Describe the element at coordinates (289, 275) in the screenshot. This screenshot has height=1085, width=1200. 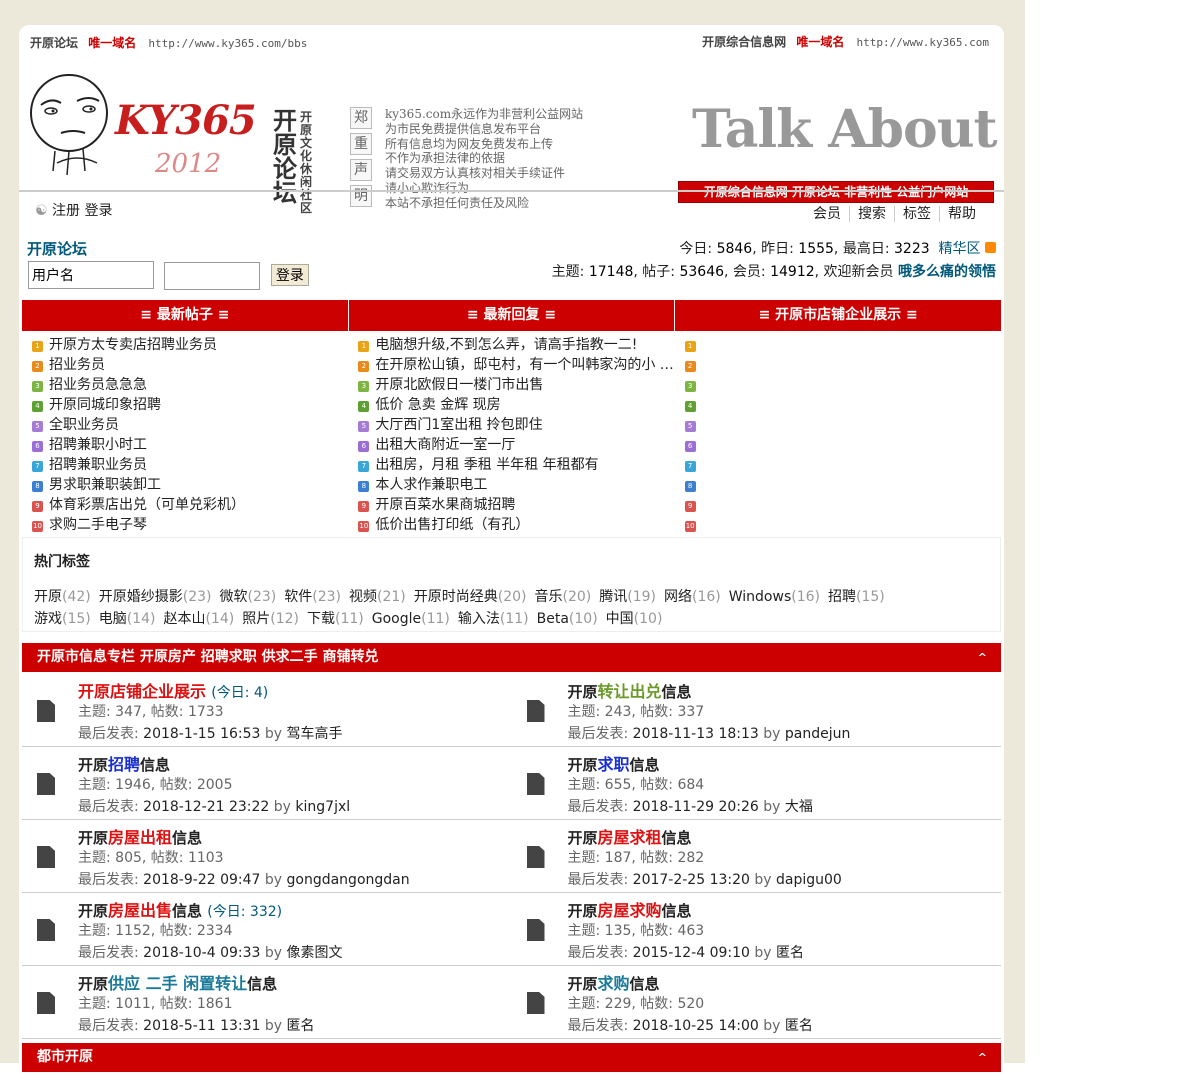
I see `login-button: 登录` at that location.